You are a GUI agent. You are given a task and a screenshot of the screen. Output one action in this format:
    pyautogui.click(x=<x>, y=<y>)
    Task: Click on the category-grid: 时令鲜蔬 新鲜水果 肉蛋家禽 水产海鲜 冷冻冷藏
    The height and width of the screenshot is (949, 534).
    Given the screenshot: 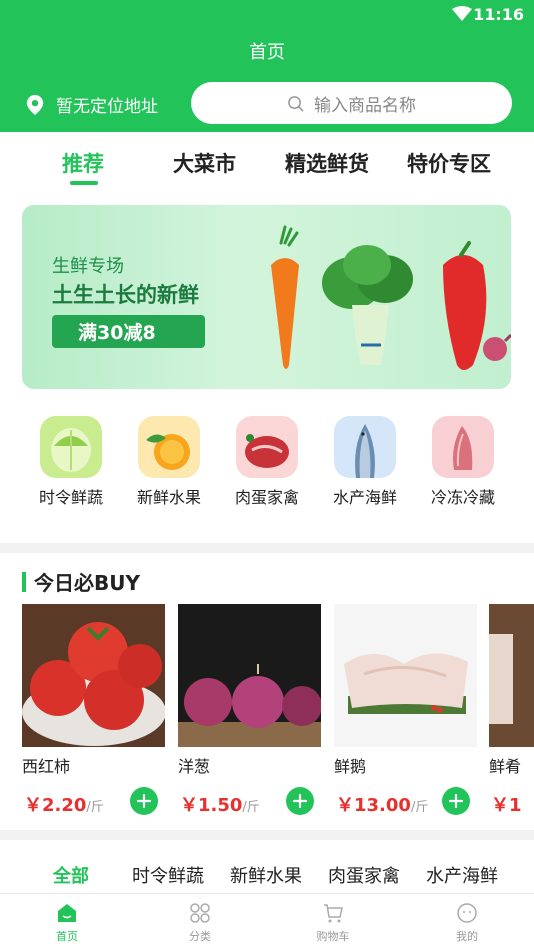 What is the action you would take?
    pyautogui.click(x=267, y=466)
    